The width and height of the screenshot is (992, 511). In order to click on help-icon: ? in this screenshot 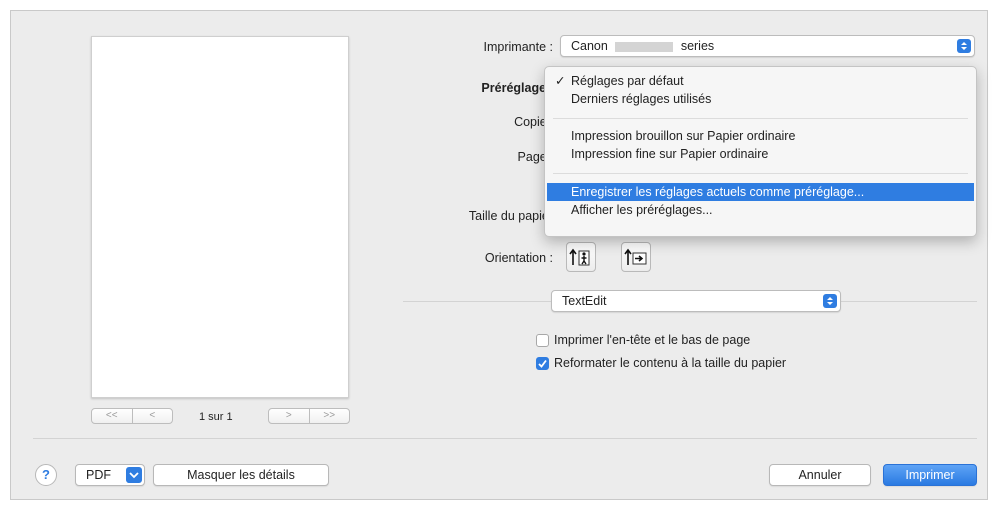, I will do `click(46, 474)`.